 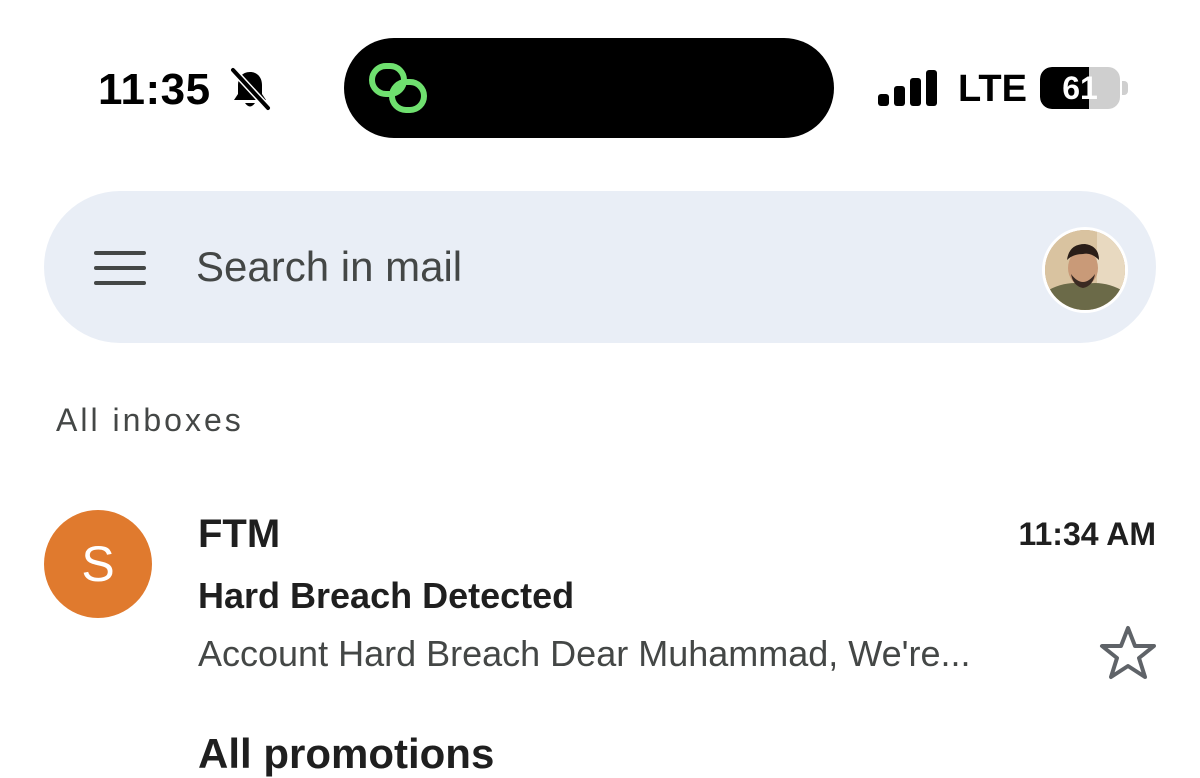 What do you see at coordinates (120, 268) in the screenshot?
I see `hamburger-menu-icon` at bounding box center [120, 268].